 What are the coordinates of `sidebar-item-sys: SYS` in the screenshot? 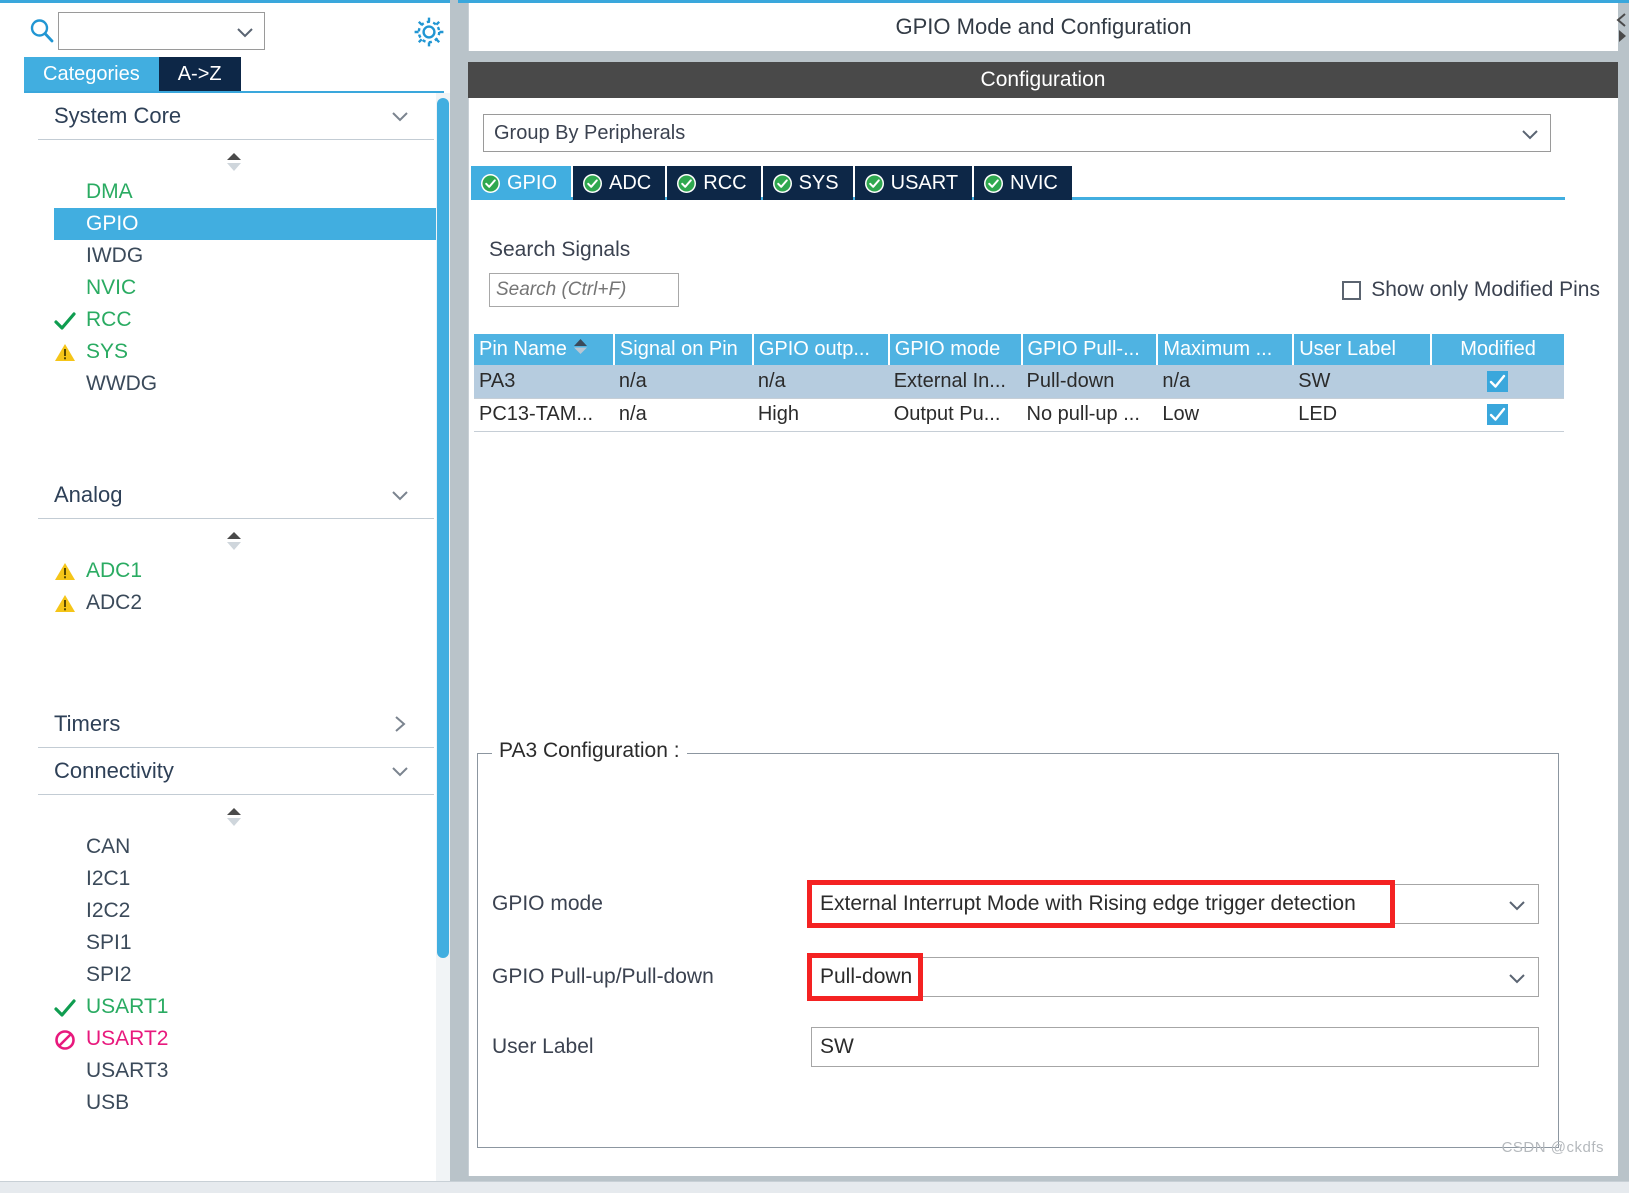 It's located at (234, 352).